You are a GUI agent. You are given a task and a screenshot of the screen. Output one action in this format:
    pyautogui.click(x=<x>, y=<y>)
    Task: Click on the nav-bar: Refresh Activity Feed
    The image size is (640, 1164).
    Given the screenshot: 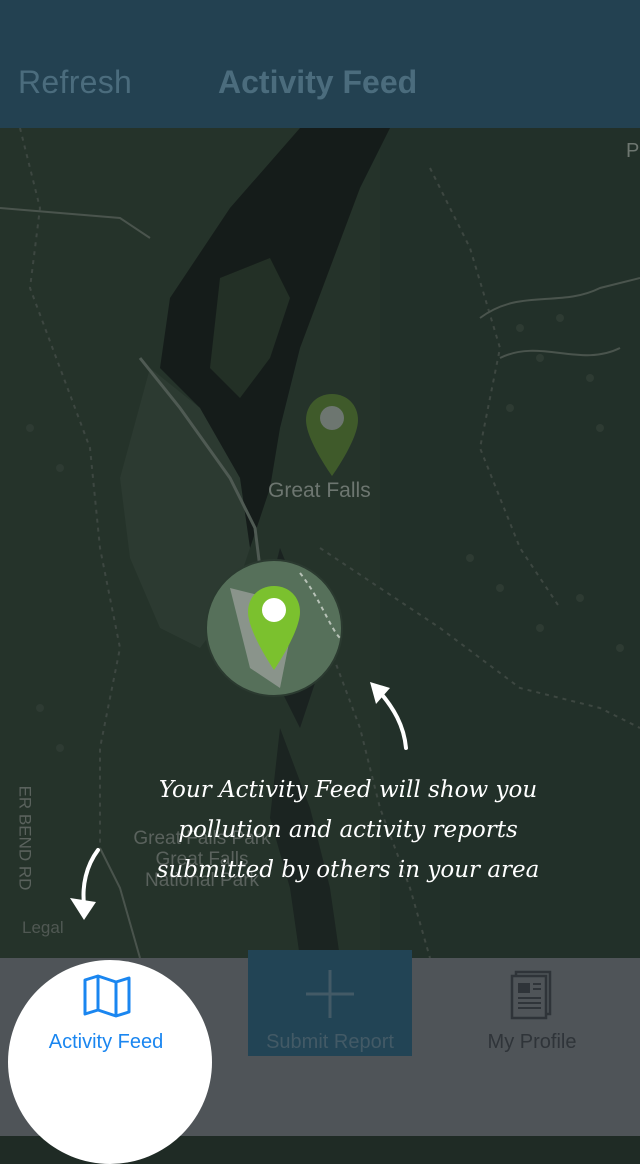 What is the action you would take?
    pyautogui.click(x=320, y=64)
    